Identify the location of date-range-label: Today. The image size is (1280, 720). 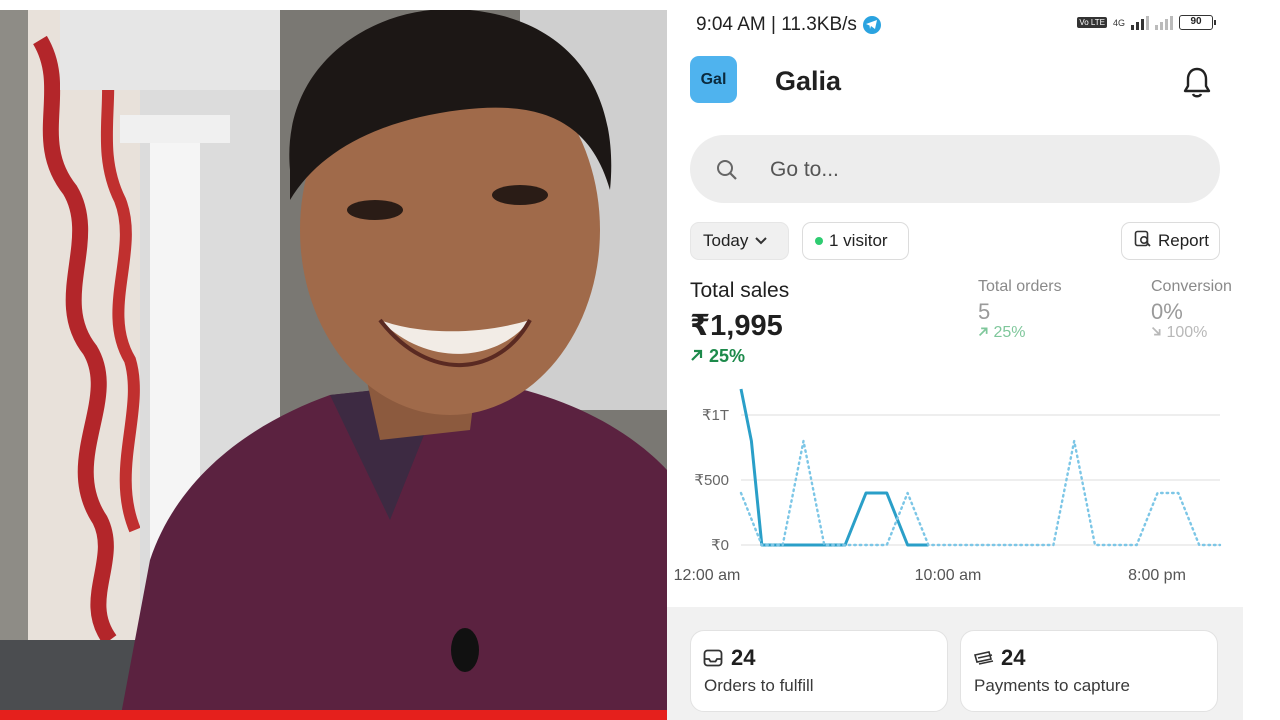
(726, 240).